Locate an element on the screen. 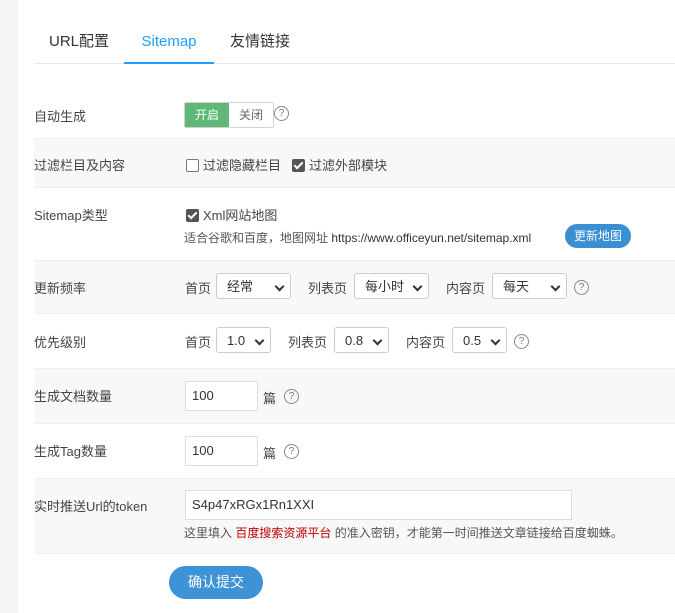 The height and width of the screenshot is (613, 675). xml-sitemap-option: Xml网站地图 is located at coordinates (231, 214).